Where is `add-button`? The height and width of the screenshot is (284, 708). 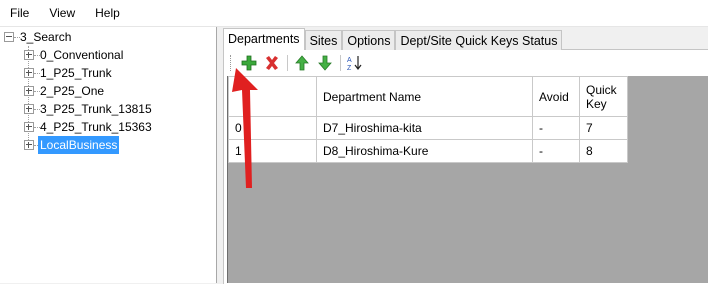
add-button is located at coordinates (249, 63).